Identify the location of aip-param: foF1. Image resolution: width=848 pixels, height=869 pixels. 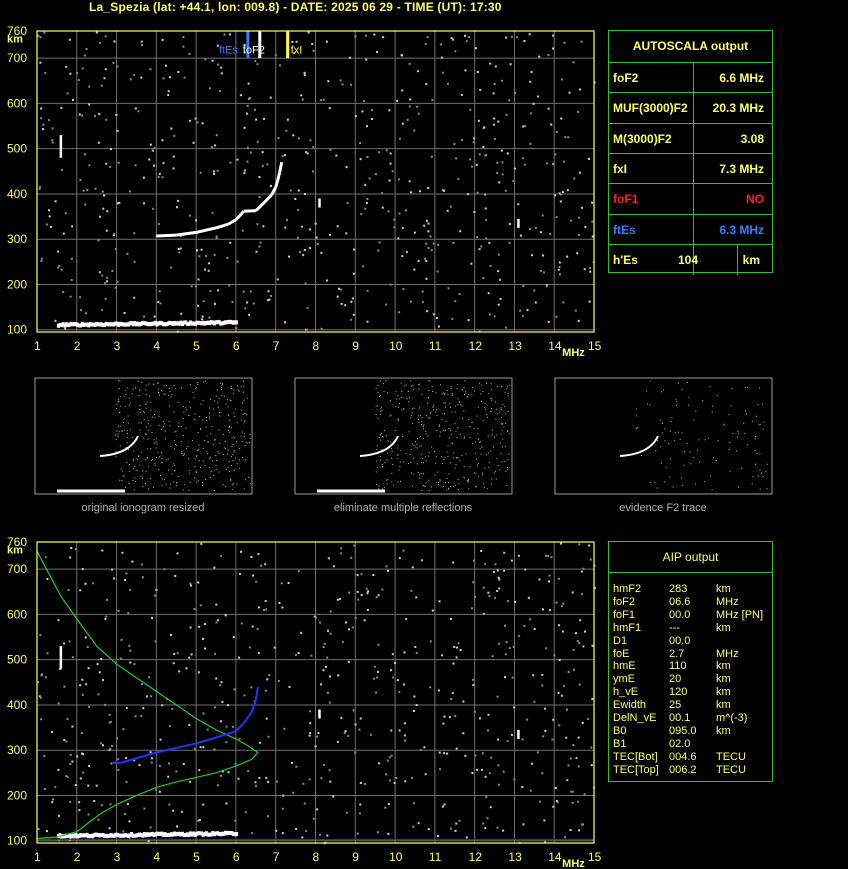
(624, 614).